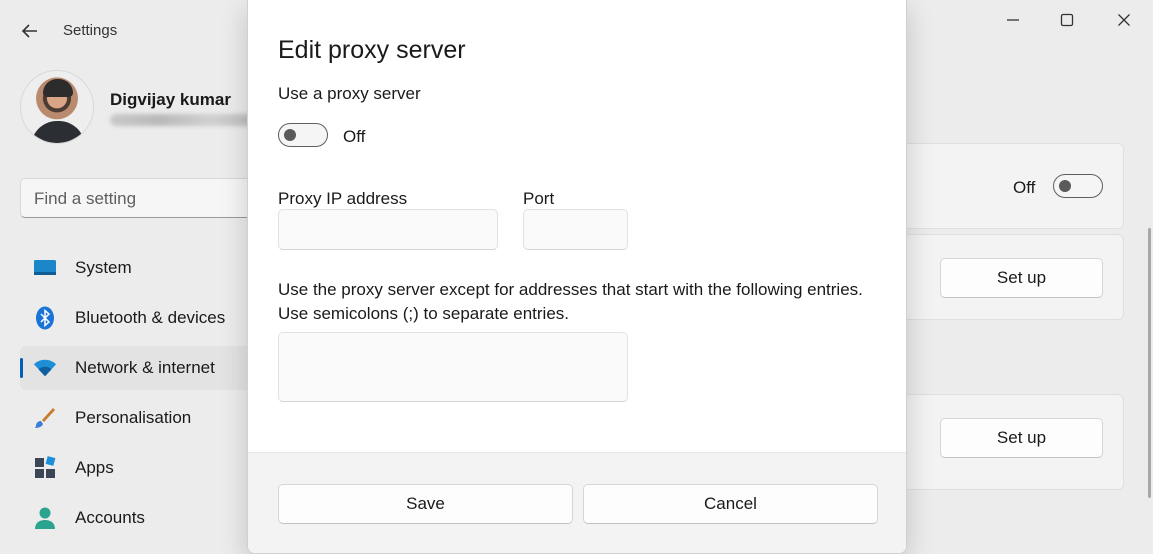 This screenshot has width=1153, height=554. What do you see at coordinates (140, 198) in the screenshot?
I see `search-input: Find a setting` at bounding box center [140, 198].